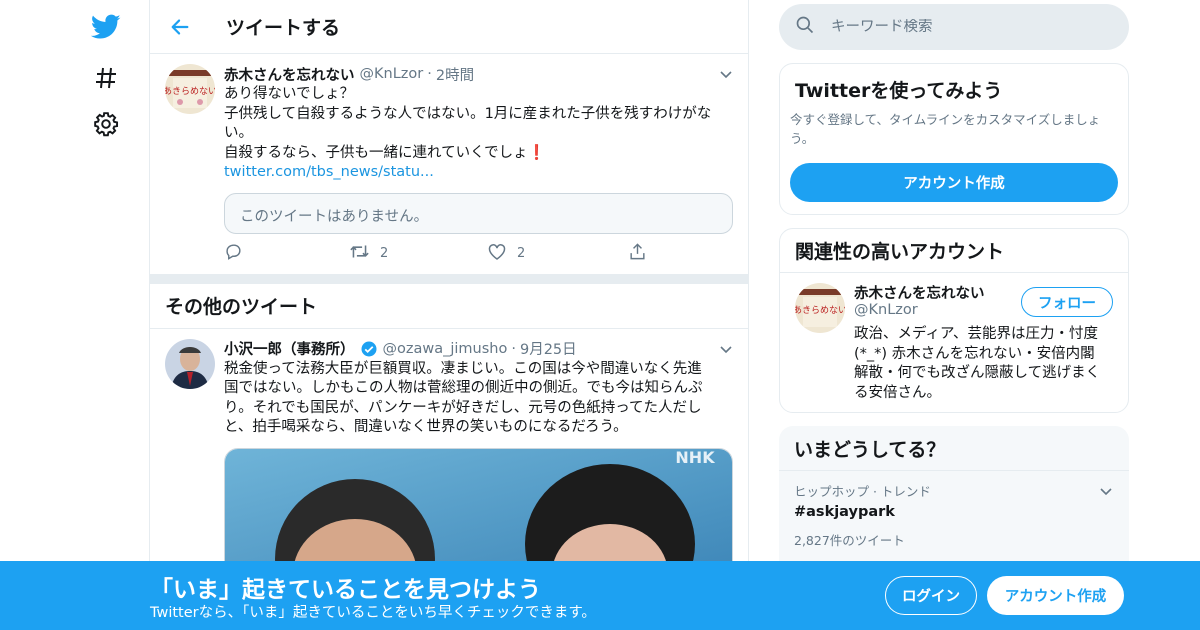 This screenshot has height=630, width=1200. I want to click on trend-context: ヒップホップ · トレンド, so click(862, 491).